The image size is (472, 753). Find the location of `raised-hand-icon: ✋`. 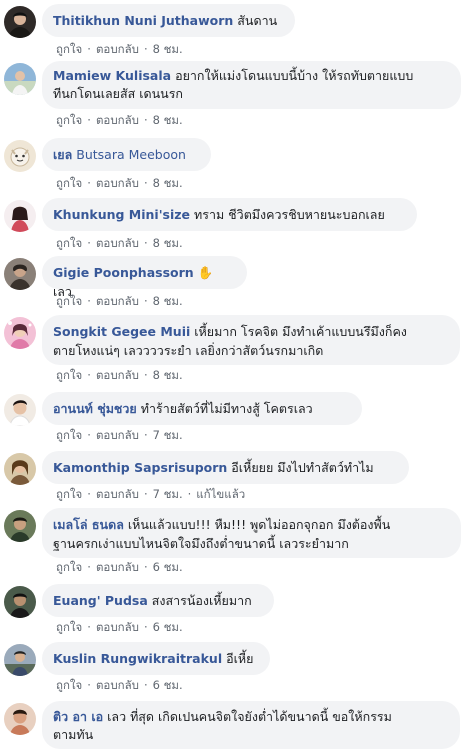

raised-hand-icon: ✋ is located at coordinates (205, 272).